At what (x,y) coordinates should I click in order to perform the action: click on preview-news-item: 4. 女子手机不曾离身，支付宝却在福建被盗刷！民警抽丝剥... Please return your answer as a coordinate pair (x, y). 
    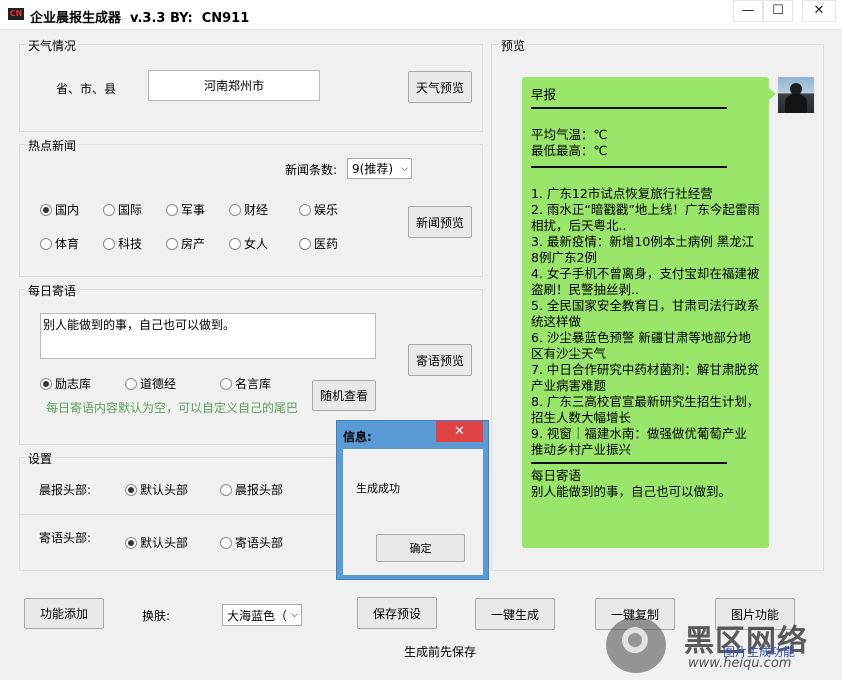
    Looking at the image, I should click on (645, 281).